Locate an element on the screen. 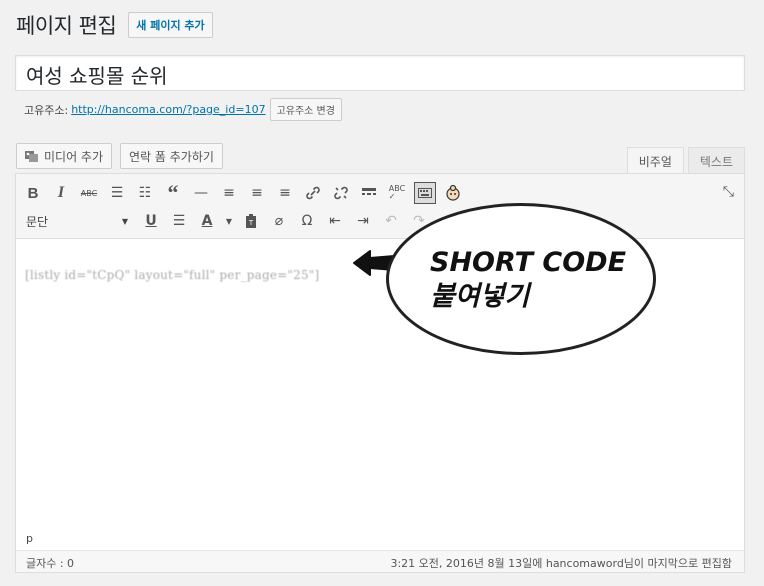 The width and height of the screenshot is (764, 586). media-buttons: 미디어 추가 연락 폼 추가하기 is located at coordinates (119, 156).